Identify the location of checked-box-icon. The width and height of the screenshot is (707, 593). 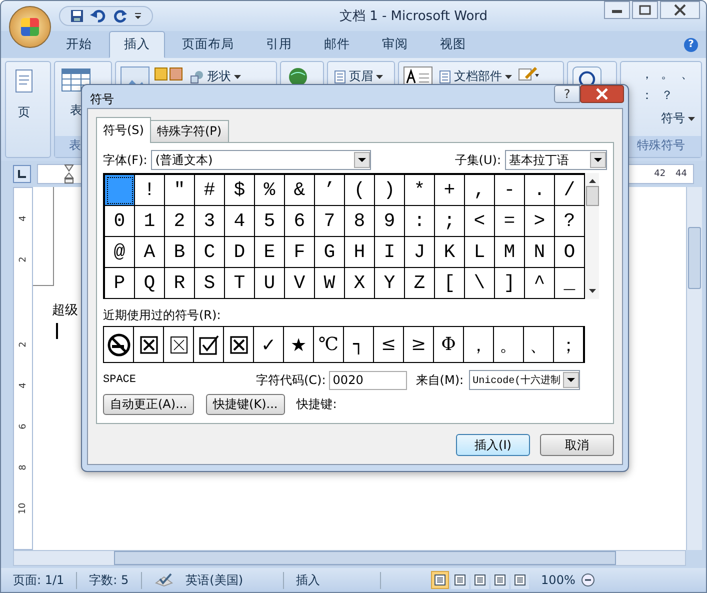
(208, 344).